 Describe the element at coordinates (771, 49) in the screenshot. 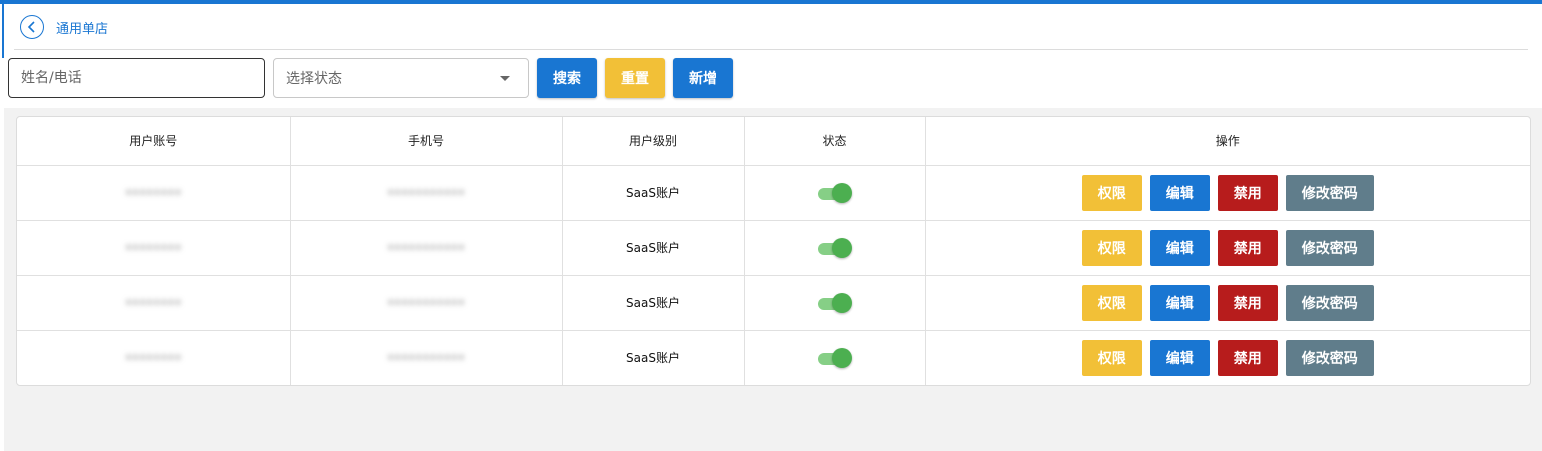

I see `header-divider` at that location.